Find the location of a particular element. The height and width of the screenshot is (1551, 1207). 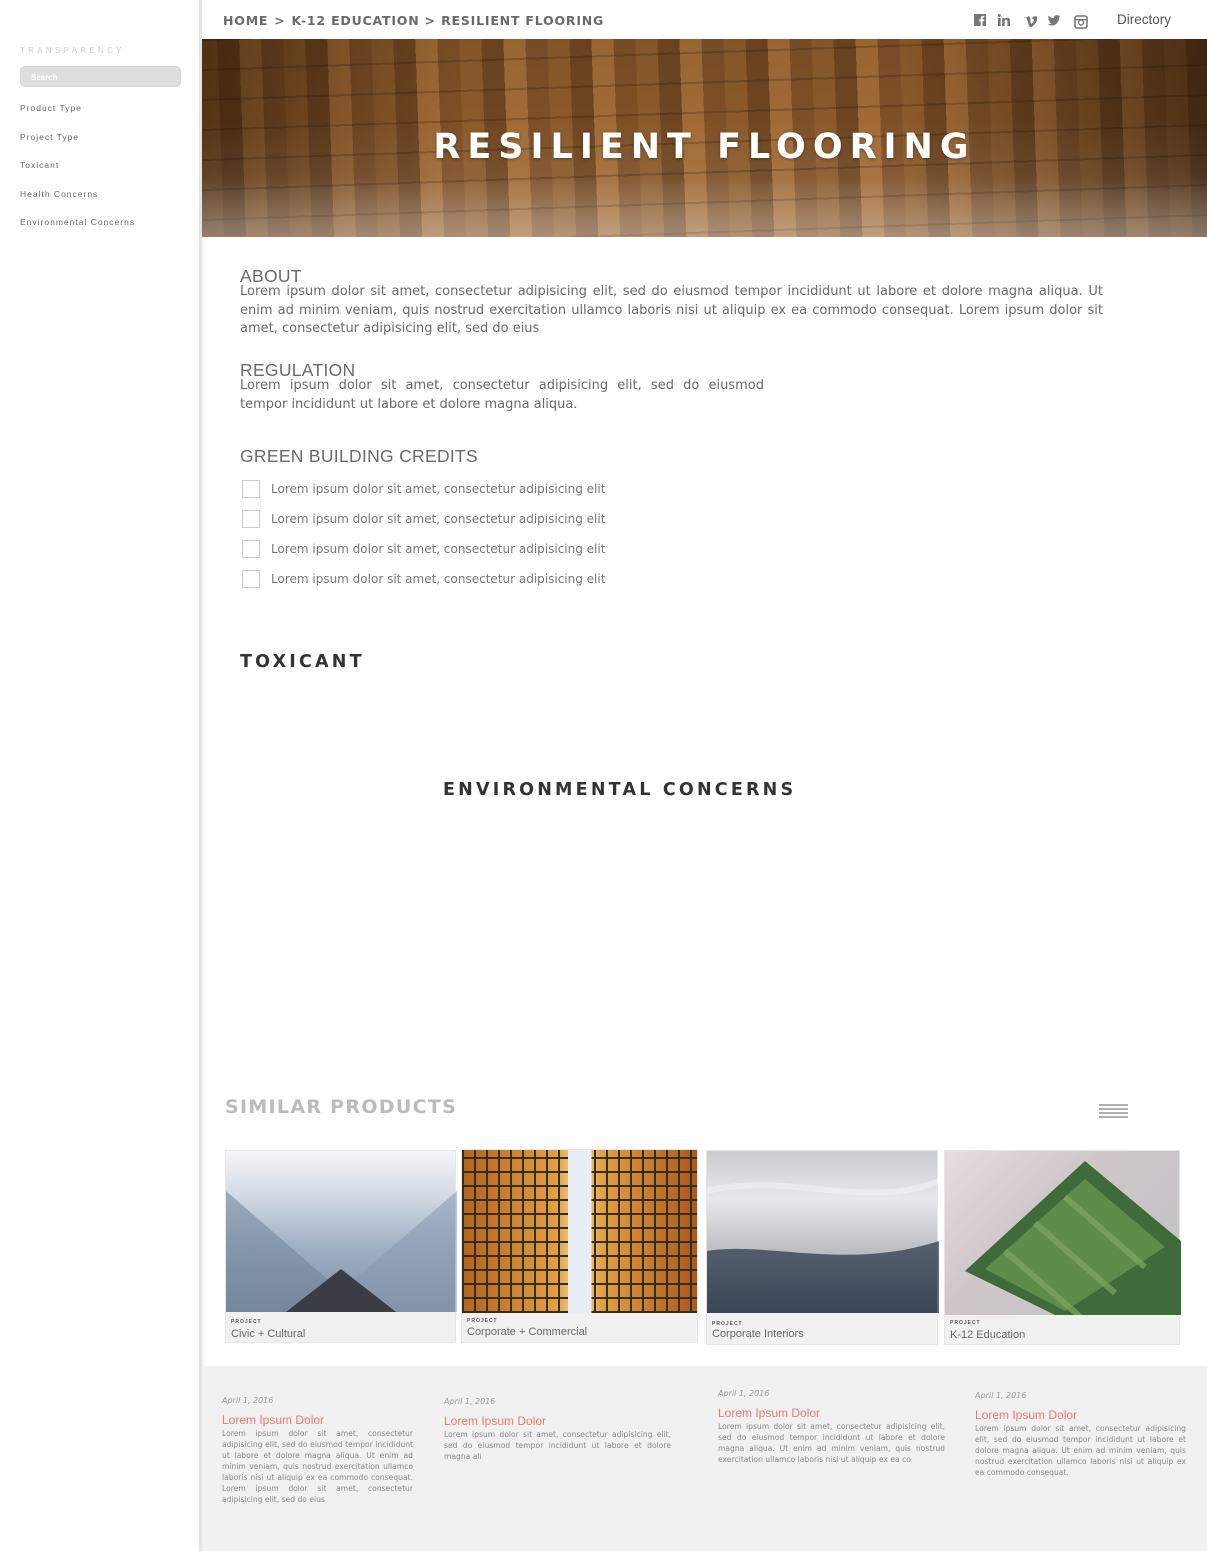

sidebar-item-project-type: Project Type is located at coordinates (49, 137).